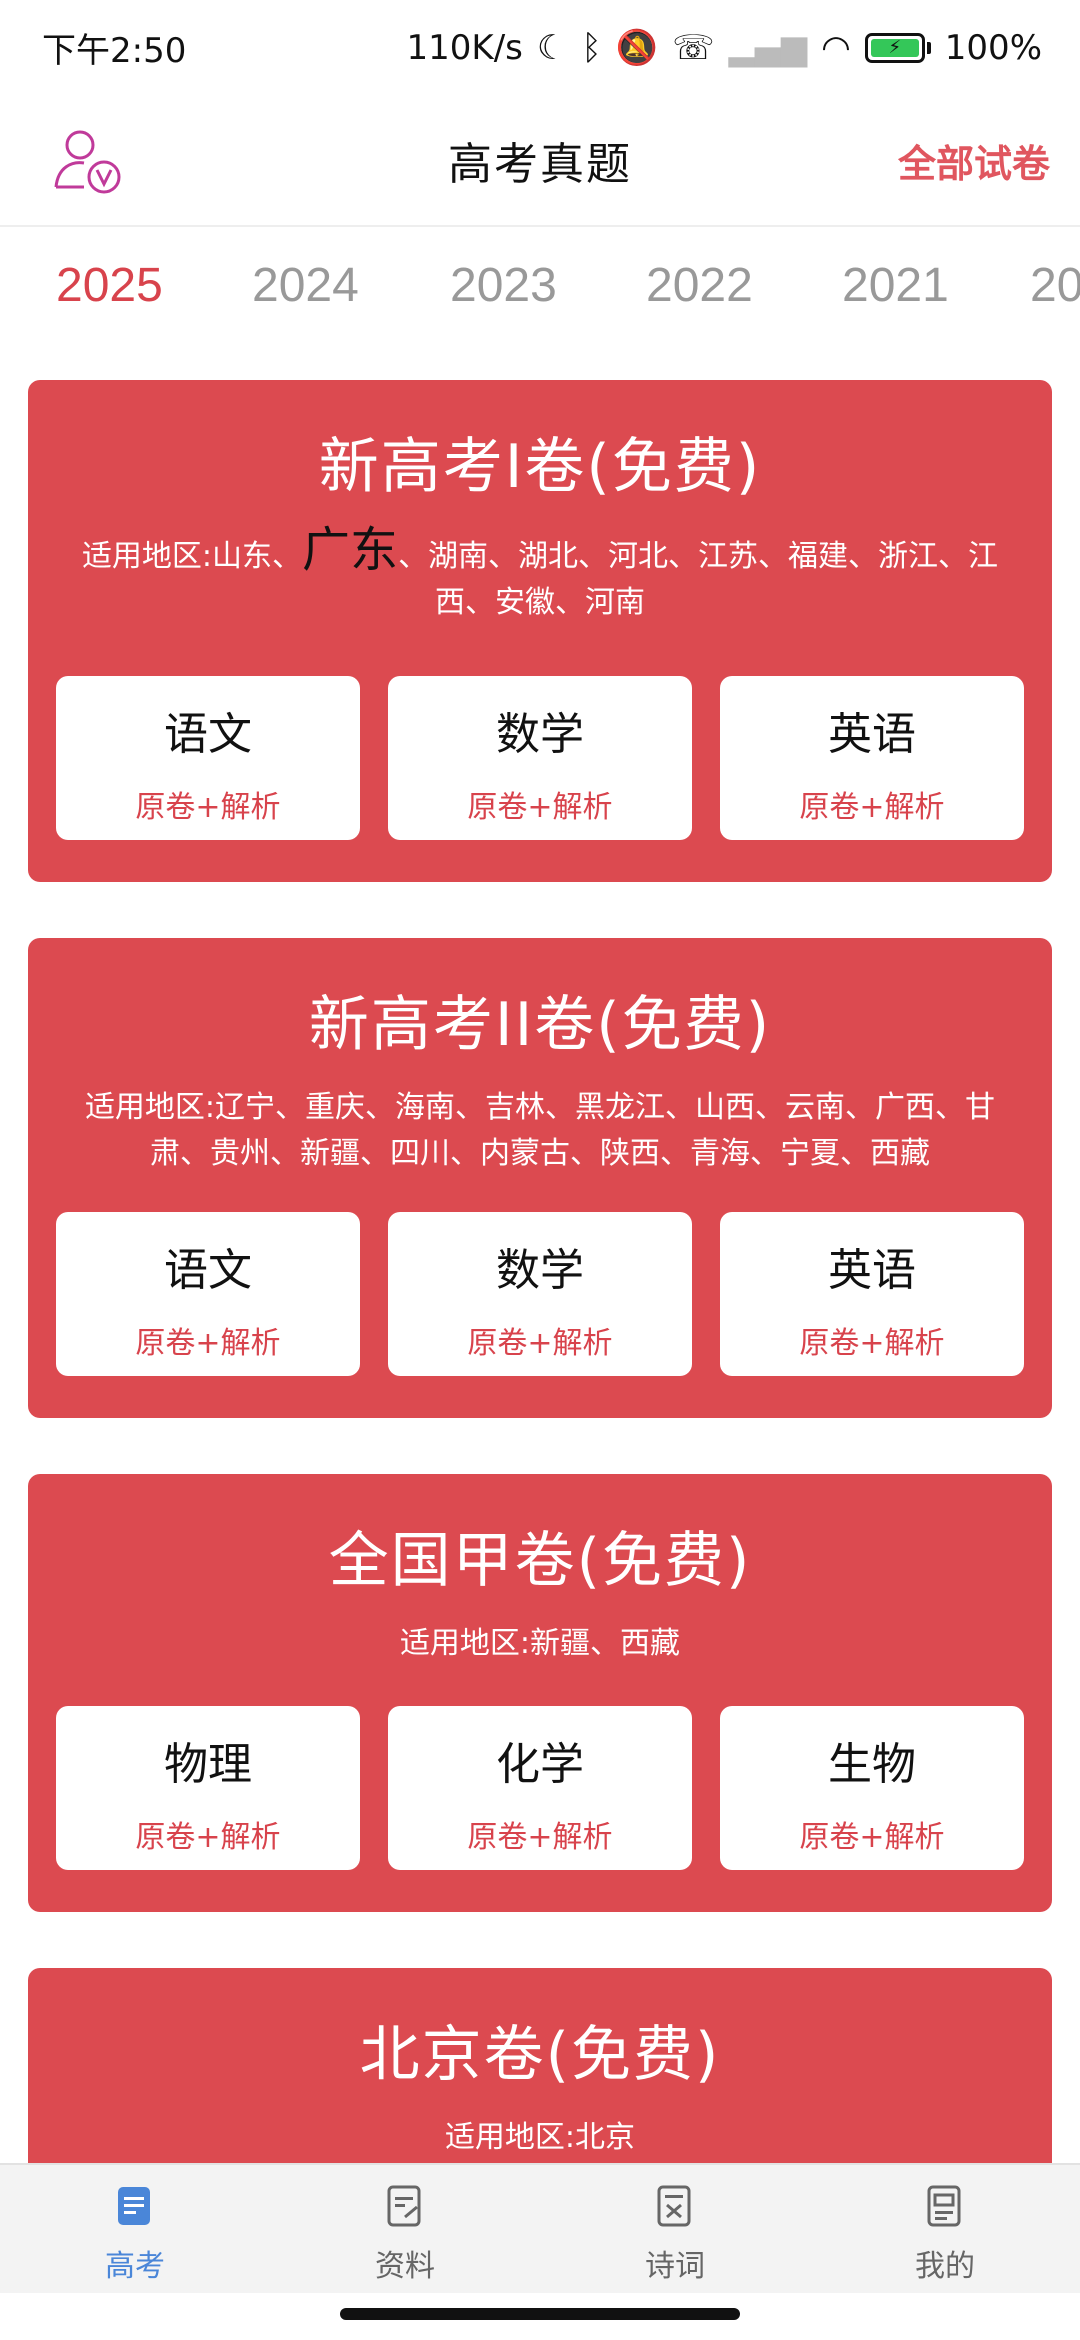  I want to click on wifi-icon: ◠, so click(836, 47).